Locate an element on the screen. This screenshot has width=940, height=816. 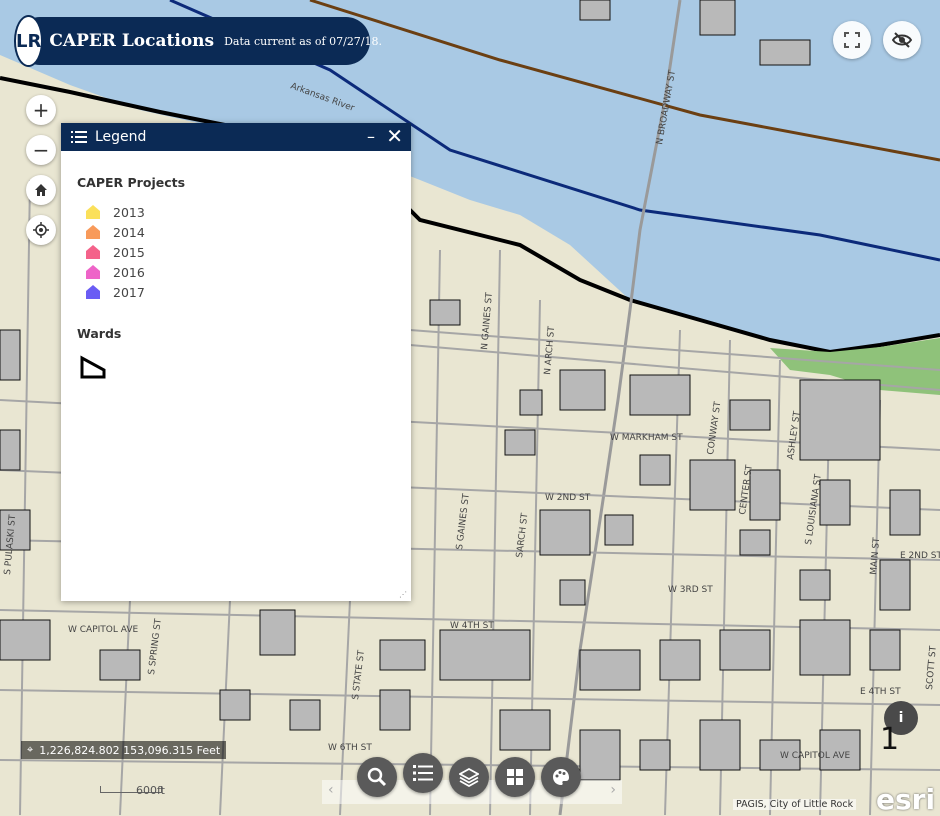
svg-text: W 4TH ST is located at coordinates (472, 626).